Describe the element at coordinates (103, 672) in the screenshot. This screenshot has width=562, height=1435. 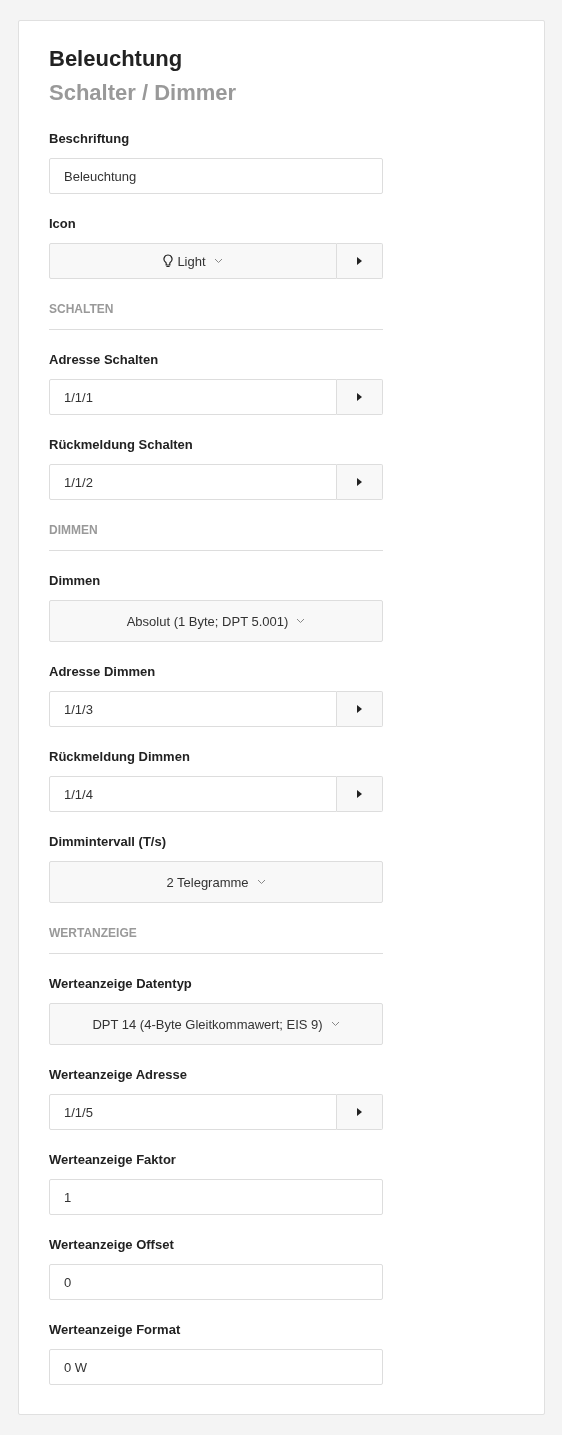
I see `field-label: Adresse Dimmen` at that location.